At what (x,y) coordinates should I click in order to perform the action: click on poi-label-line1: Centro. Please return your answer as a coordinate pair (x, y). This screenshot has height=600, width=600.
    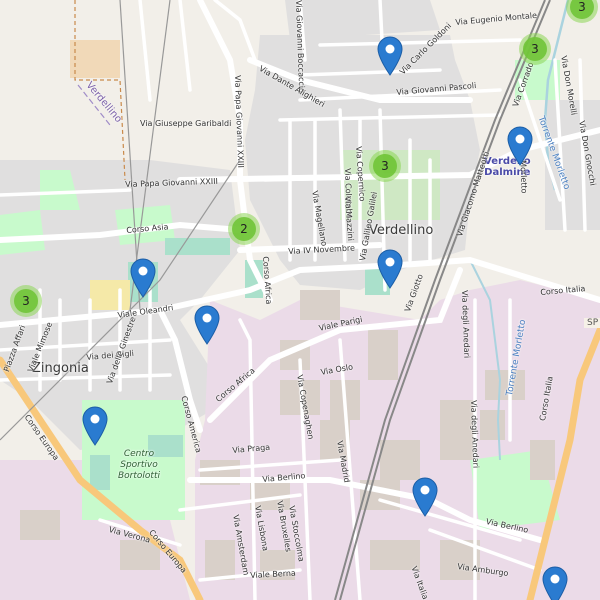
    Looking at the image, I should click on (139, 454).